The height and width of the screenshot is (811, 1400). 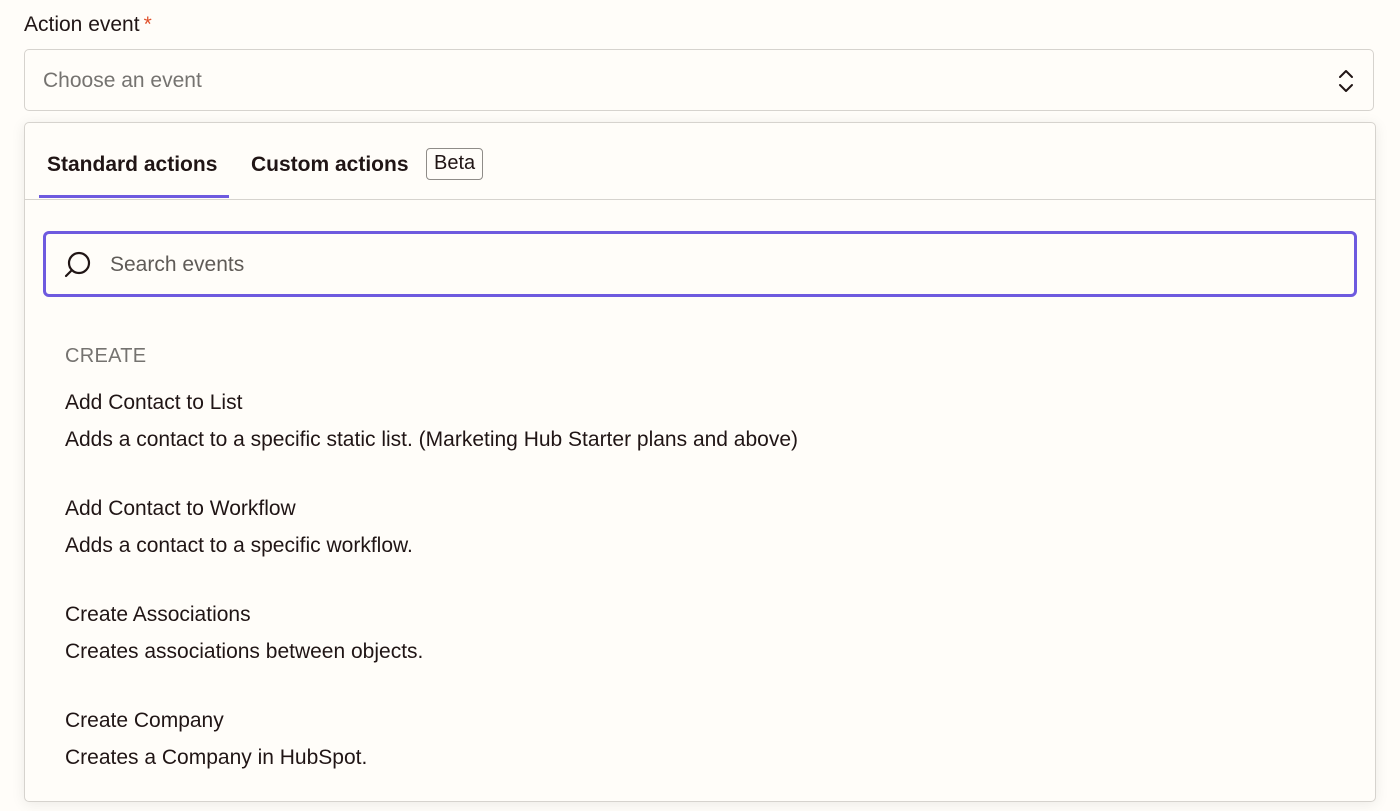 What do you see at coordinates (82, 24) in the screenshot?
I see `action-event-label-text: Action event` at bounding box center [82, 24].